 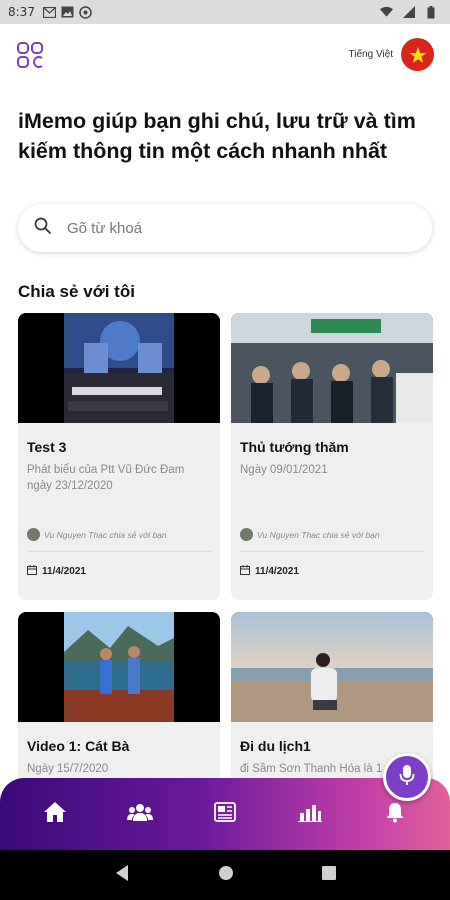 What do you see at coordinates (217, 228) in the screenshot?
I see `search-input` at bounding box center [217, 228].